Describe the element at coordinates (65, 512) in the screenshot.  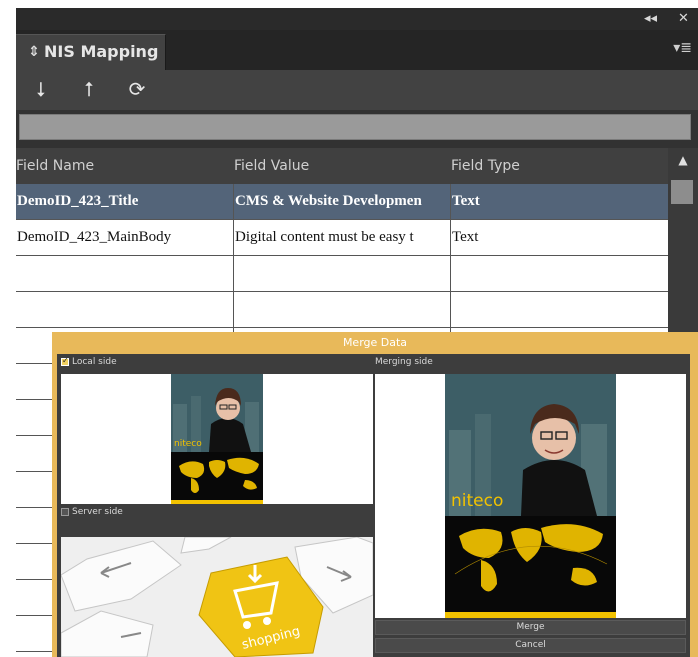
I see `server-side-checkbox` at that location.